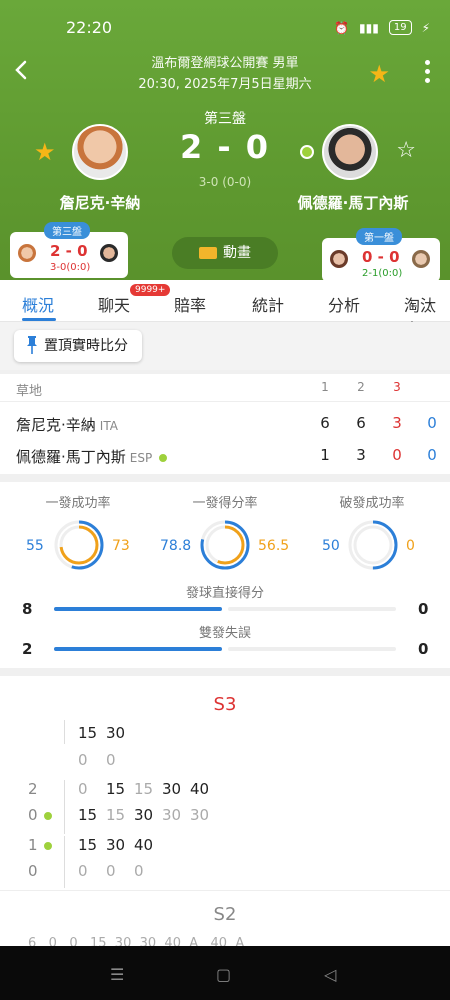 The height and width of the screenshot is (1000, 450). Describe the element at coordinates (406, 150) in the screenshot. I see `player2-favorite-star-icon: ☆` at that location.